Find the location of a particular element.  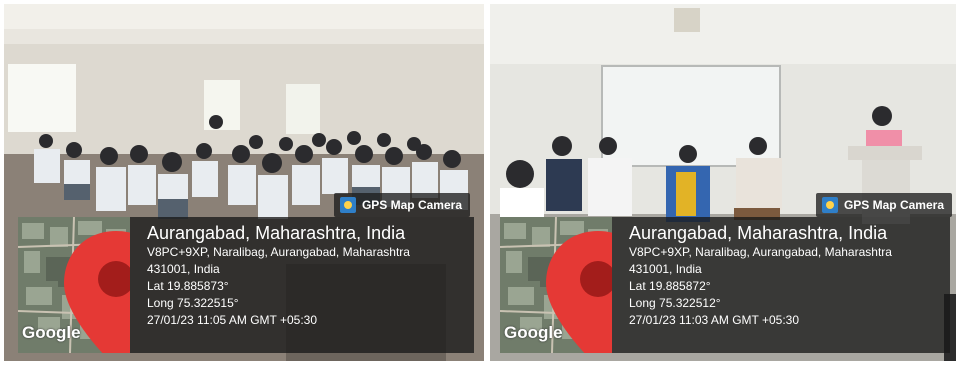

latitude: Lat 19.885872° is located at coordinates (670, 286).